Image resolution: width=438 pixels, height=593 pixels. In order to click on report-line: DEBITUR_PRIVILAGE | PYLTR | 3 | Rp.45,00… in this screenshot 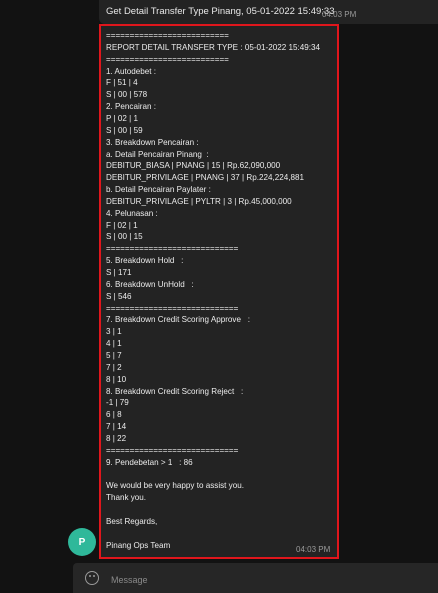, I will do `click(199, 201)`.